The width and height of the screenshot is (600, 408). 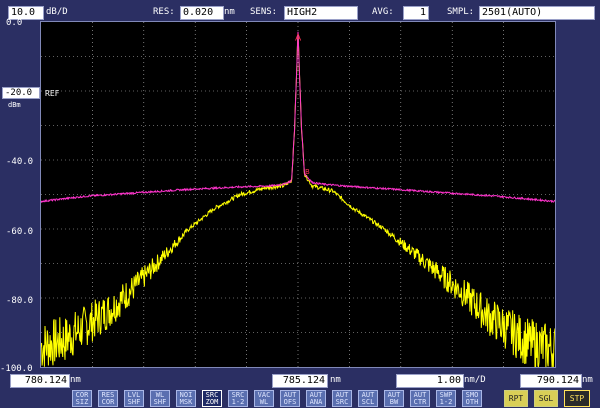 What do you see at coordinates (16, 369) in the screenshot?
I see `y-tick-100: -100.0` at bounding box center [16, 369].